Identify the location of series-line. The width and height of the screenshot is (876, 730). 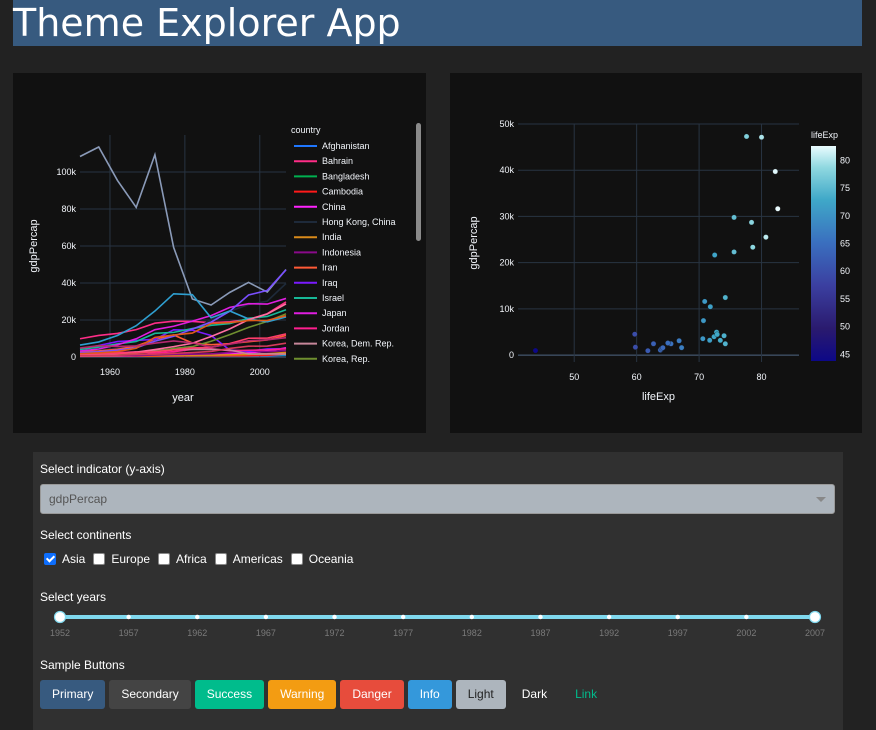
(183, 319).